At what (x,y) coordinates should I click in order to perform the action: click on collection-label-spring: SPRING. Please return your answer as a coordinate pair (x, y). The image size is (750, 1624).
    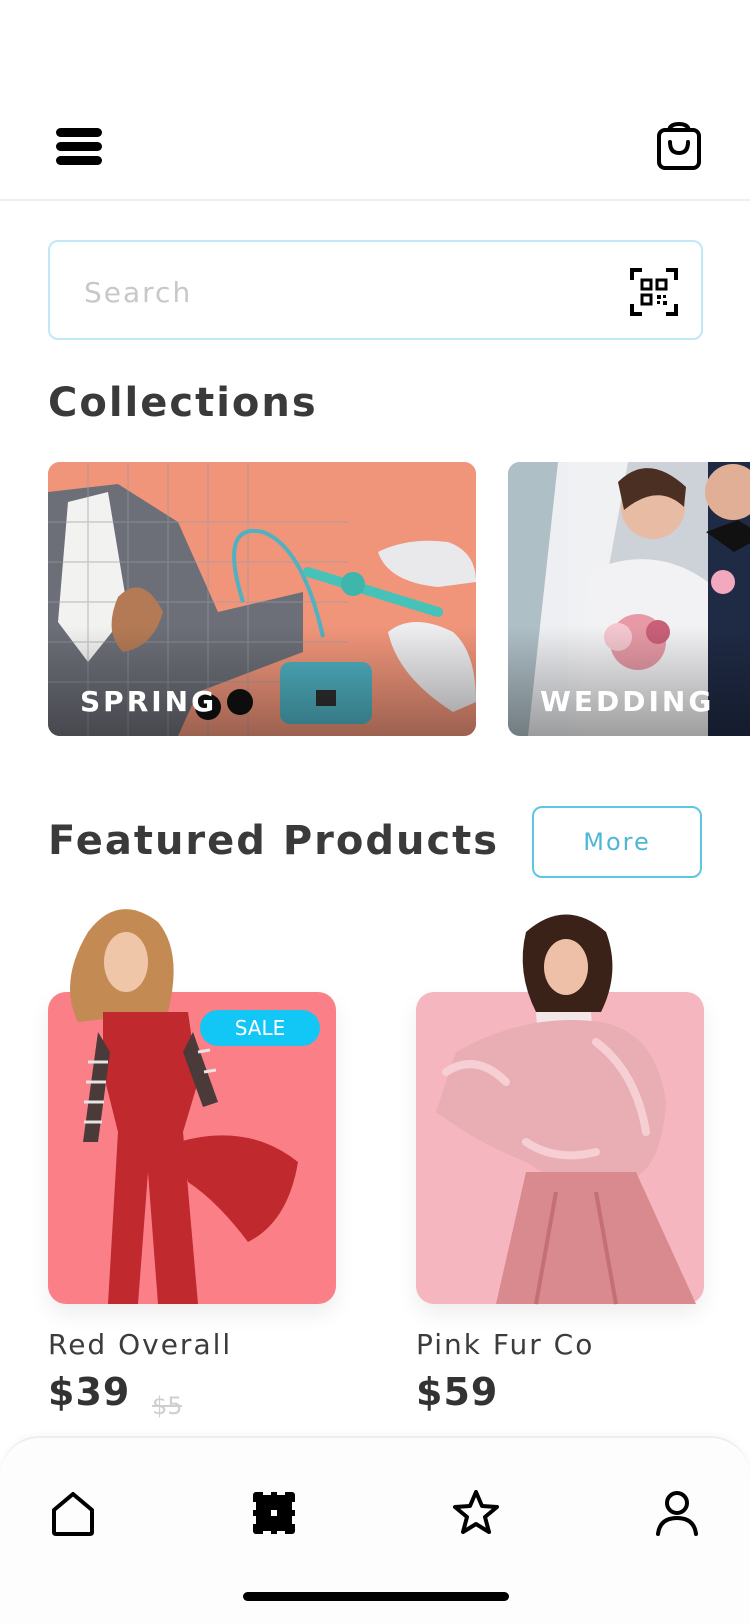
    Looking at the image, I should click on (149, 701).